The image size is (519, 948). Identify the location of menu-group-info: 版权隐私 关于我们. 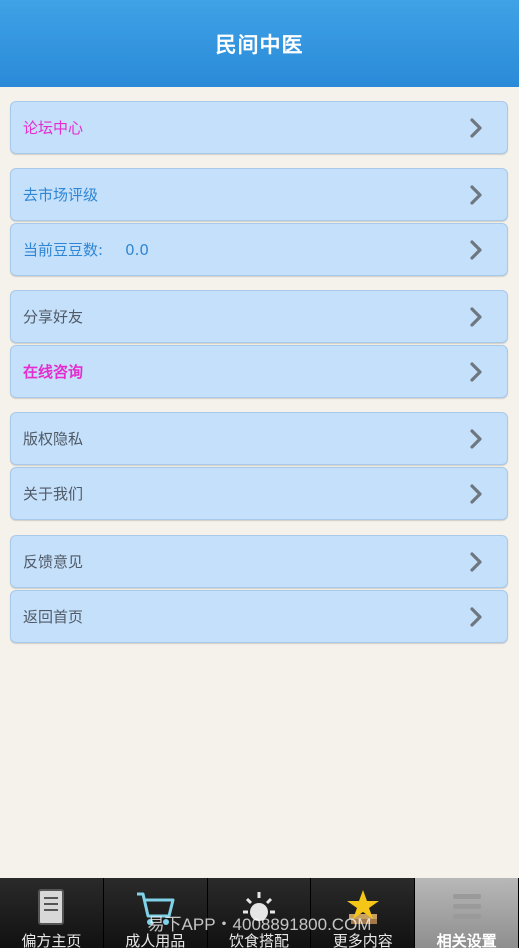
(259, 467).